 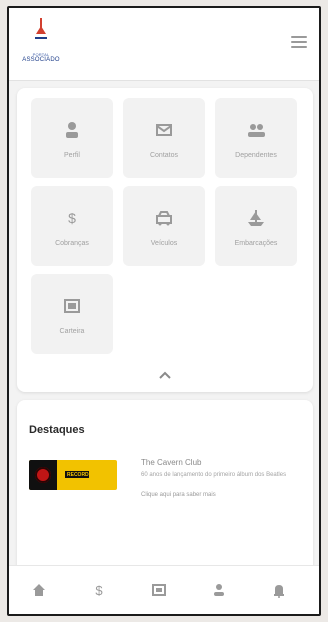 I want to click on nav-notifications-button, so click(x=279, y=590).